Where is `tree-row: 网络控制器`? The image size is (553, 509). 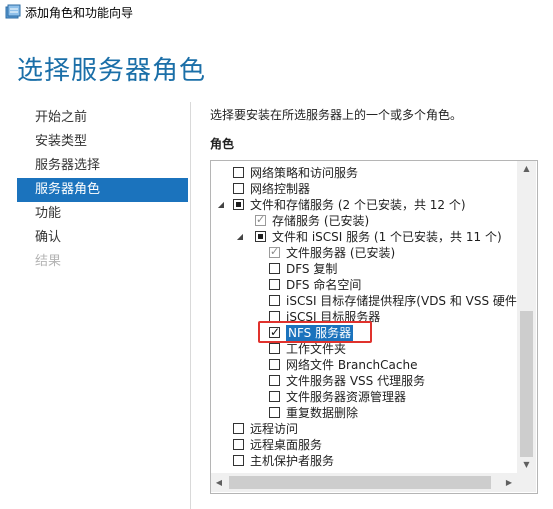
tree-row: 网络控制器 is located at coordinates (364, 189).